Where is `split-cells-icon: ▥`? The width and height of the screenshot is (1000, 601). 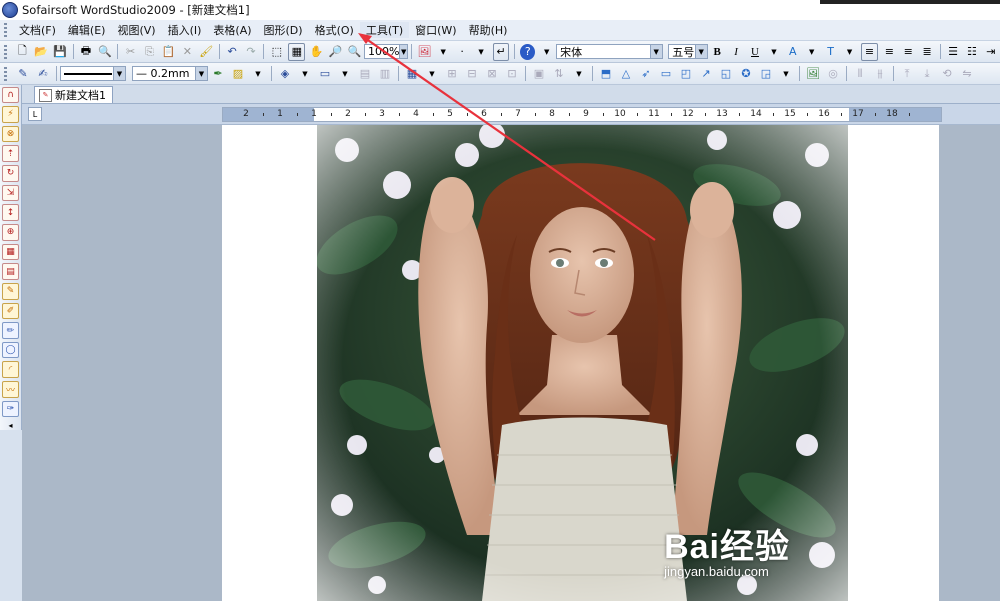 split-cells-icon: ▥ is located at coordinates (385, 74).